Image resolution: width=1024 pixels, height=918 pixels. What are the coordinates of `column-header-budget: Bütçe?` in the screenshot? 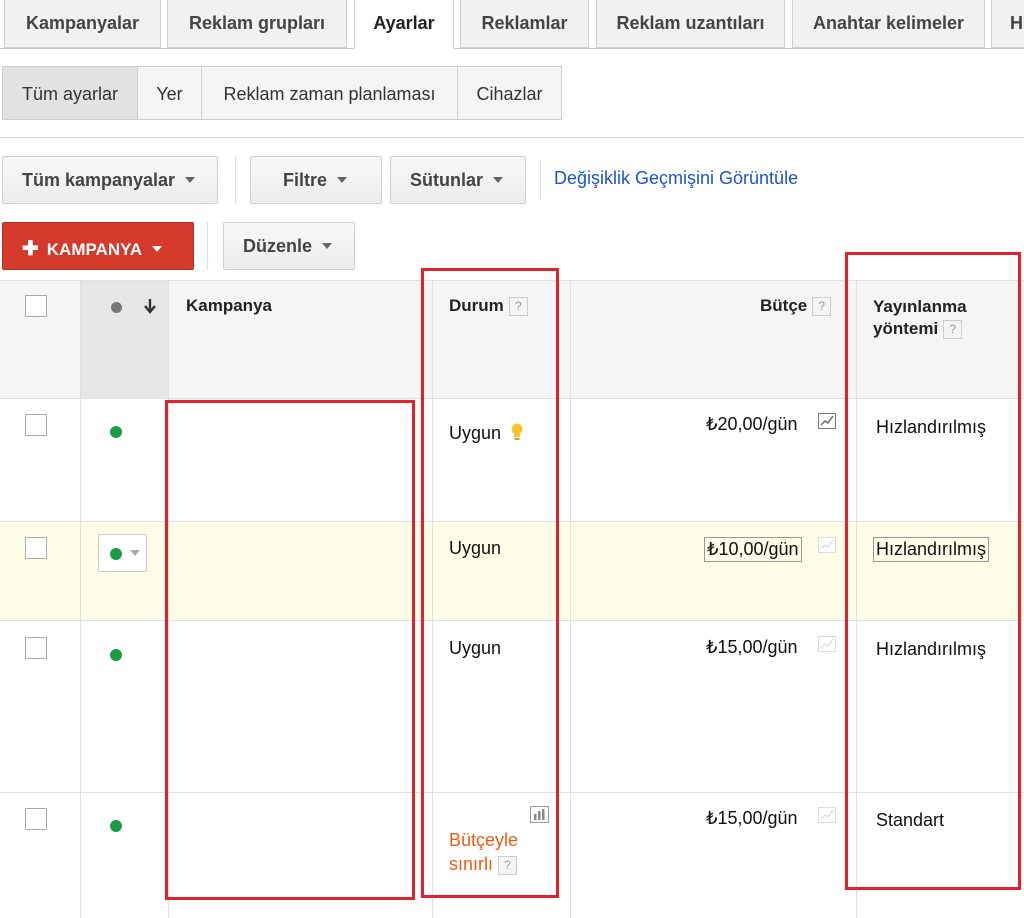 It's located at (796, 306).